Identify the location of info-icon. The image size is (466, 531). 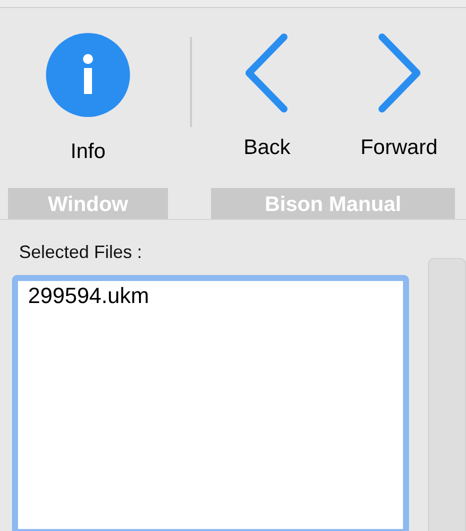
(88, 75).